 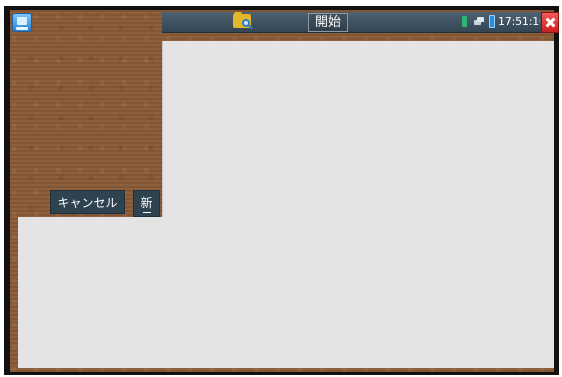 I want to click on new-button-underline, so click(x=147, y=212).